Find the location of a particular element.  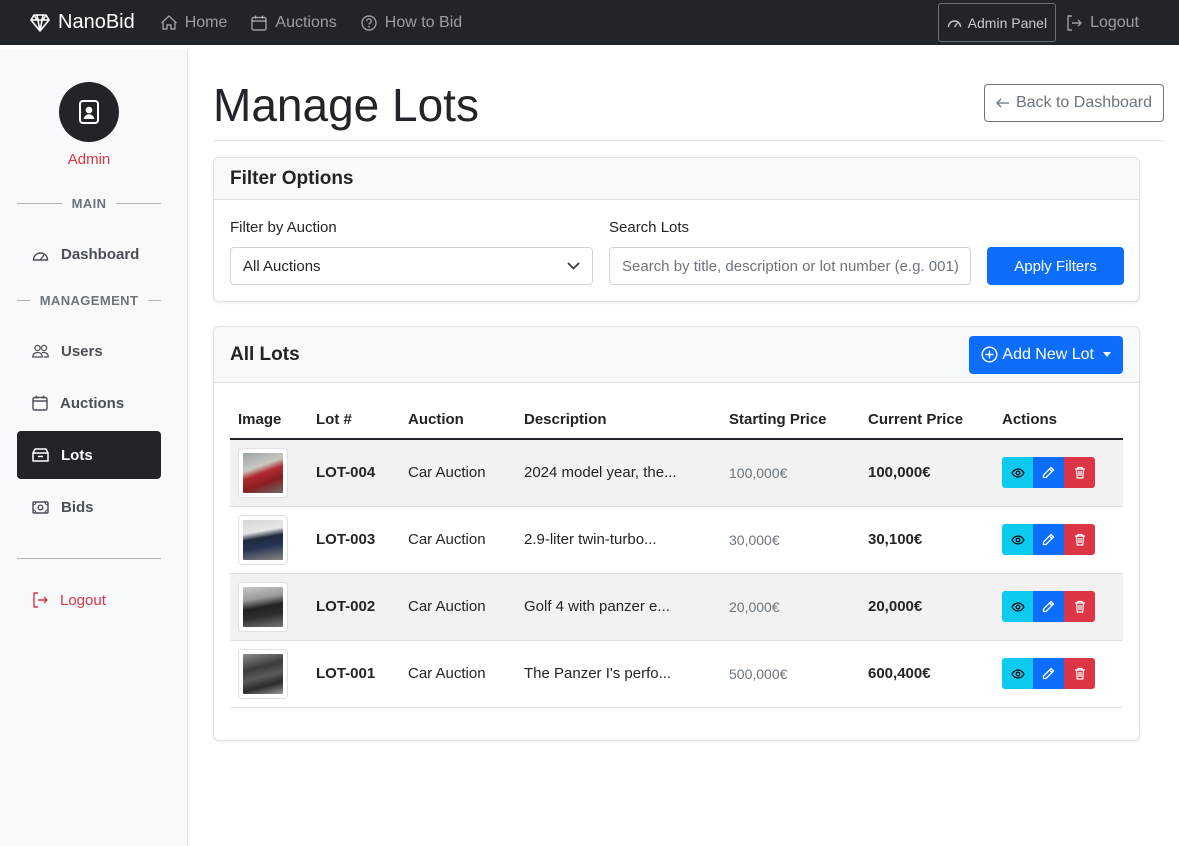

lot-starting-price: 100,000€ is located at coordinates (790, 473).